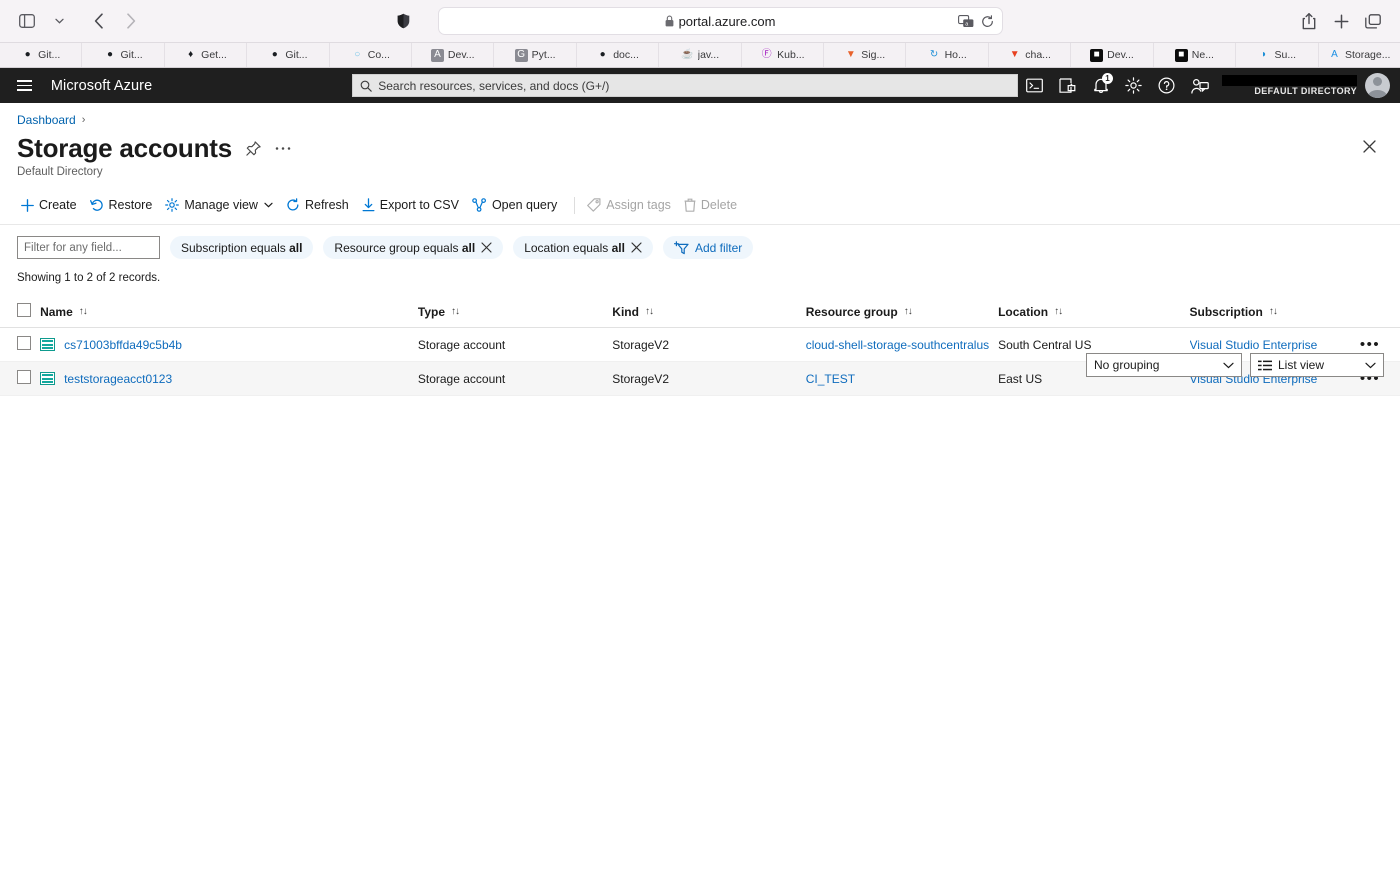 The height and width of the screenshot is (875, 1400). What do you see at coordinates (987, 21) in the screenshot?
I see `reload-icon` at bounding box center [987, 21].